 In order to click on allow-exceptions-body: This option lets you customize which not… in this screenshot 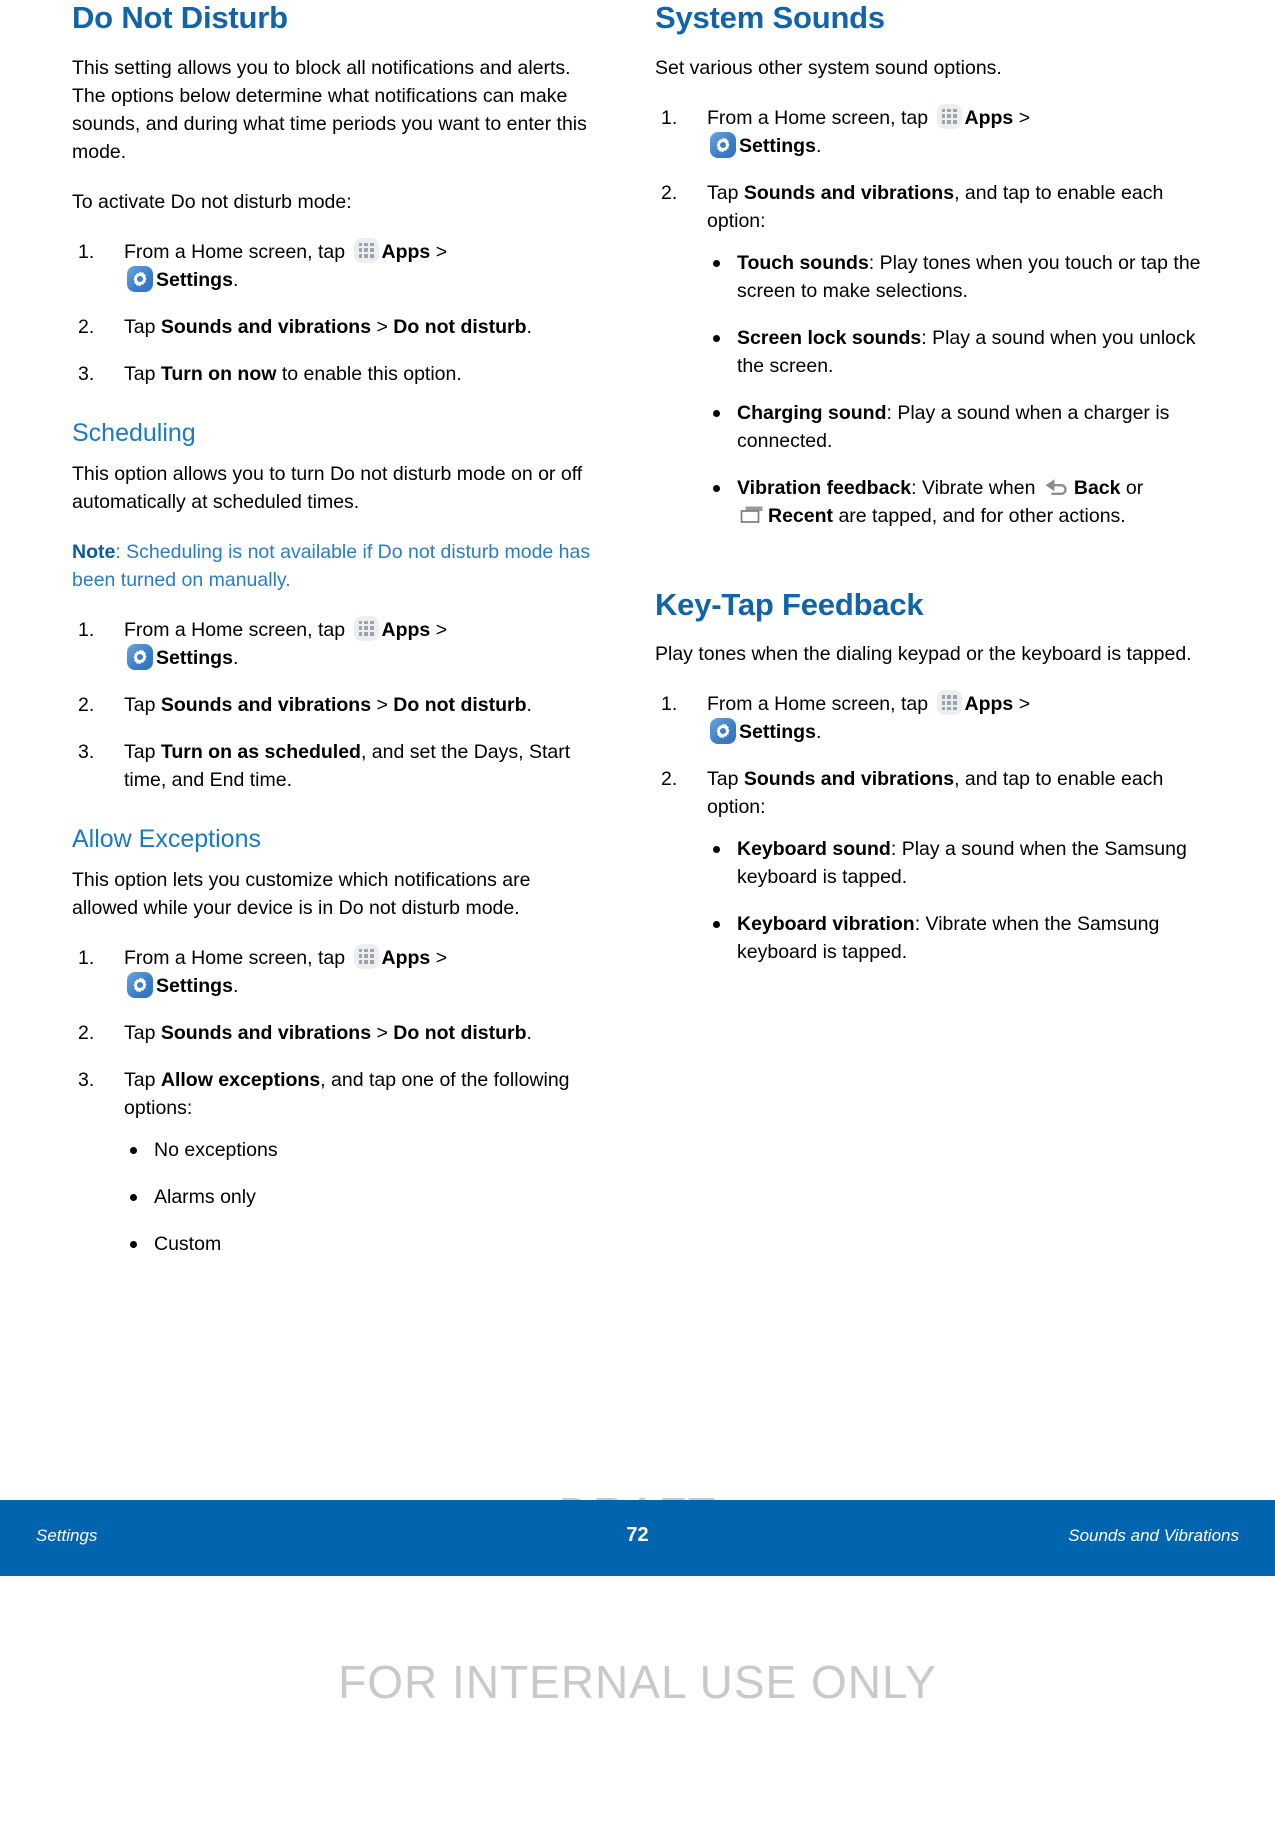, I will do `click(301, 893)`.